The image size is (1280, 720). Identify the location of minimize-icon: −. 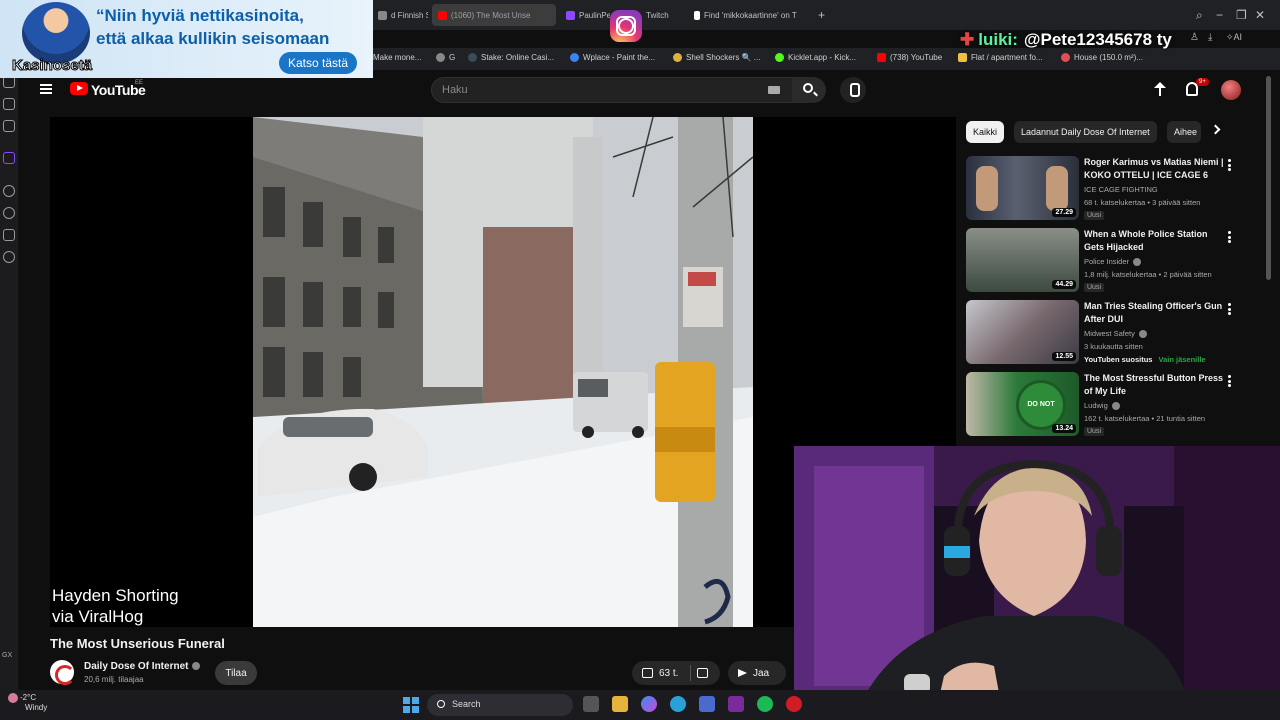
(1219, 15).